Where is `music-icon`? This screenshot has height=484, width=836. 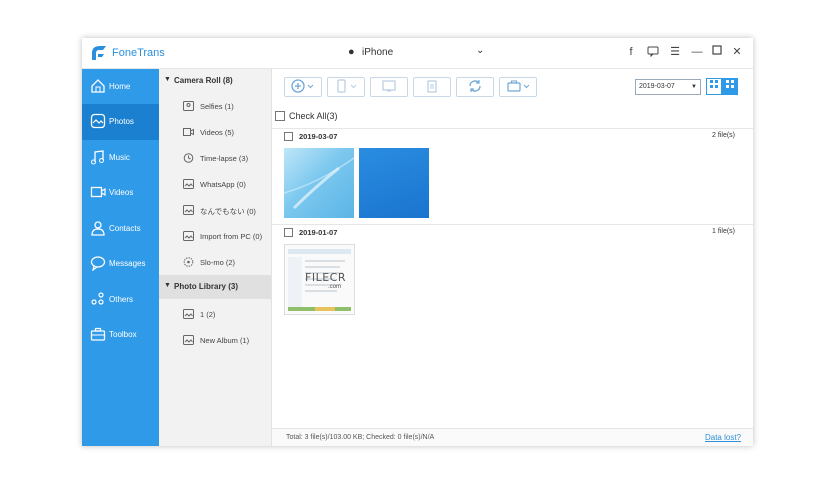 music-icon is located at coordinates (97, 157).